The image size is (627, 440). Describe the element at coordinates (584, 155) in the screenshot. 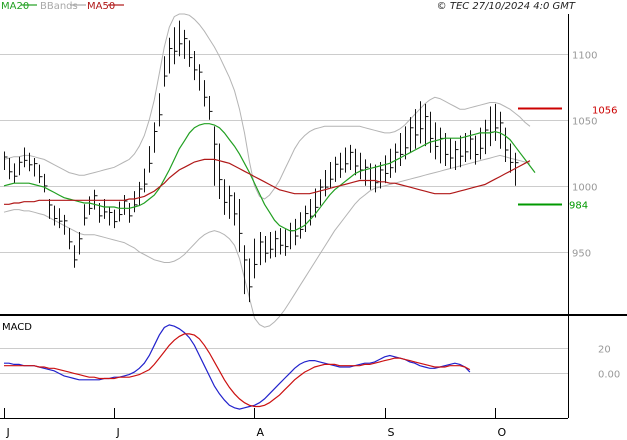

I see `price-y-axis: 950 1000 1050 1100` at that location.